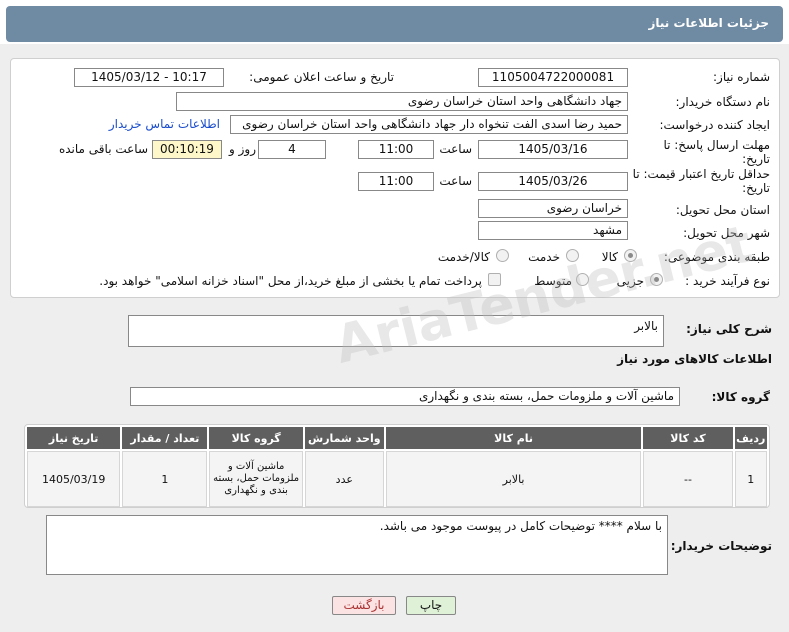  Describe the element at coordinates (741, 77) in the screenshot. I see `need-number-label: شماره نیاز:` at that location.